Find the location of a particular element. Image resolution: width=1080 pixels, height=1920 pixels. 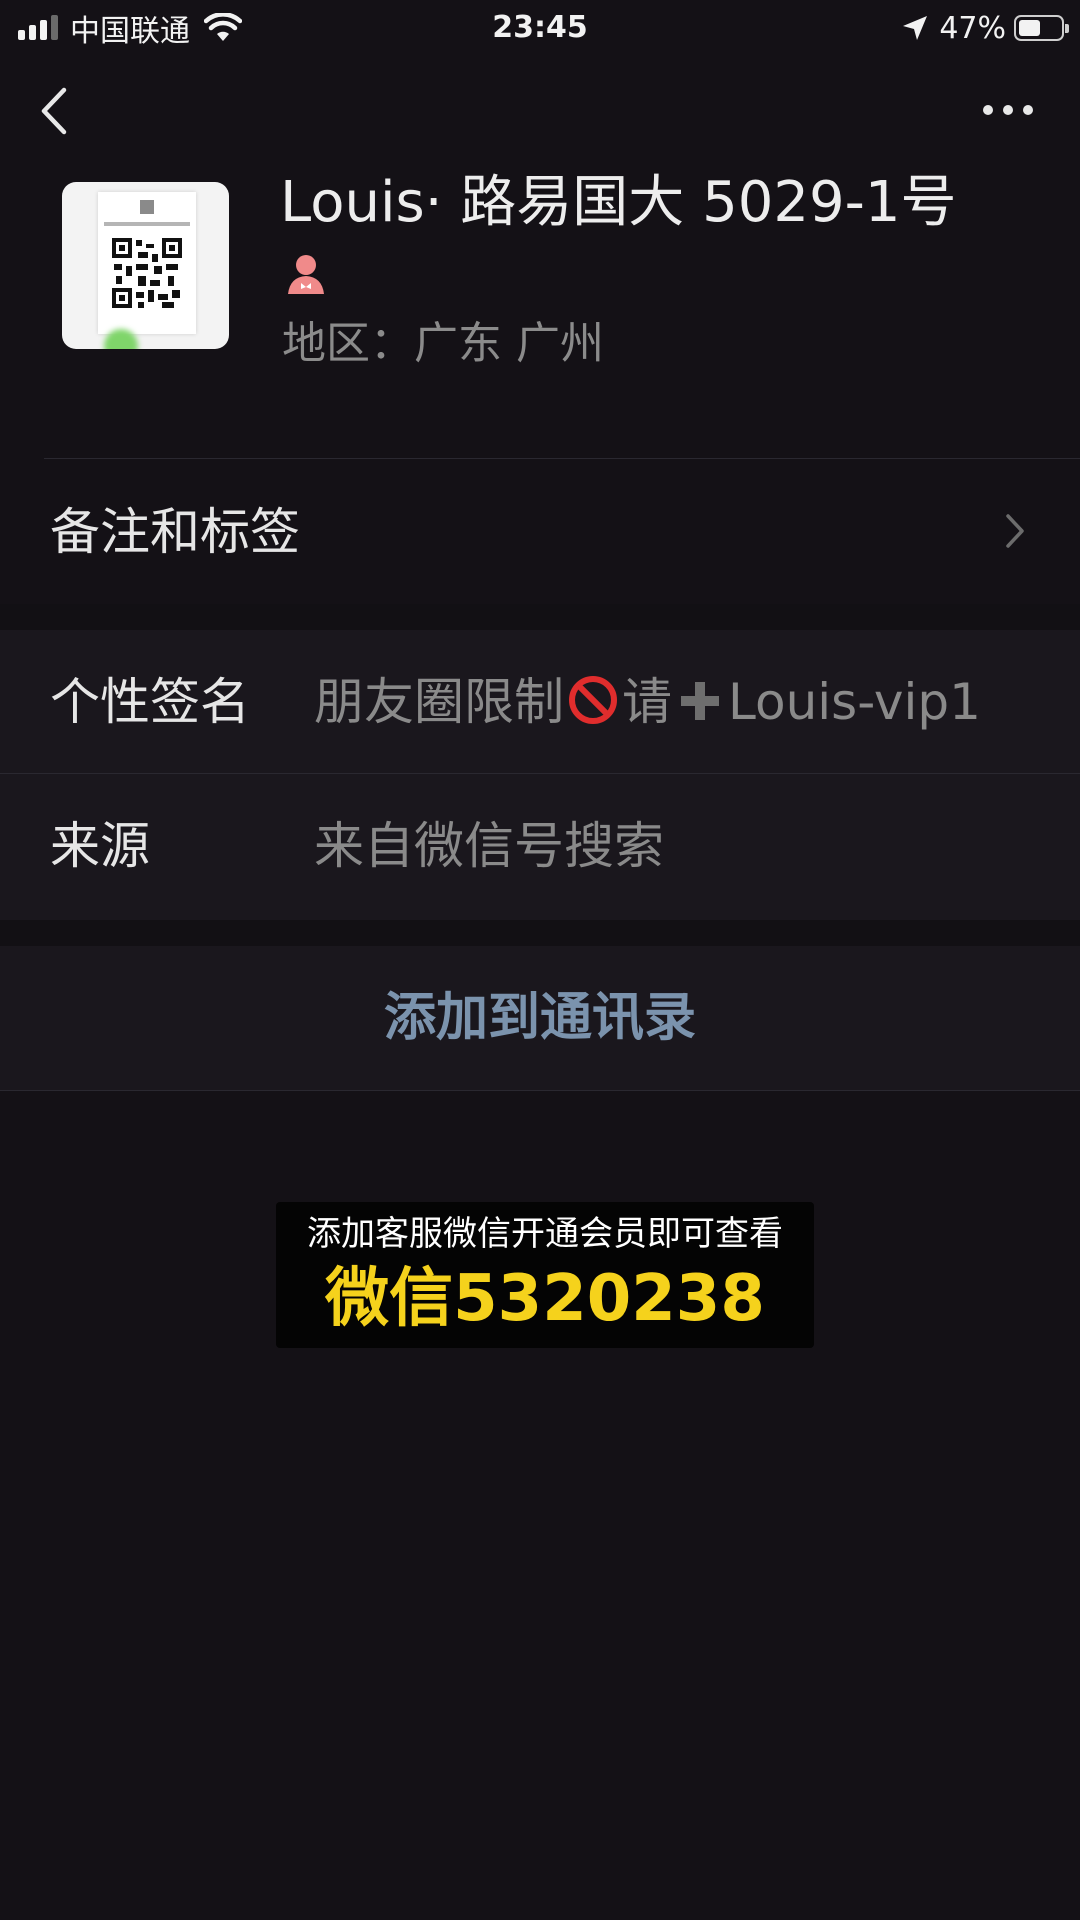

signature-row: 个性签名 朋友圈限制 请 Louis-vip1 is located at coordinates (540, 702).